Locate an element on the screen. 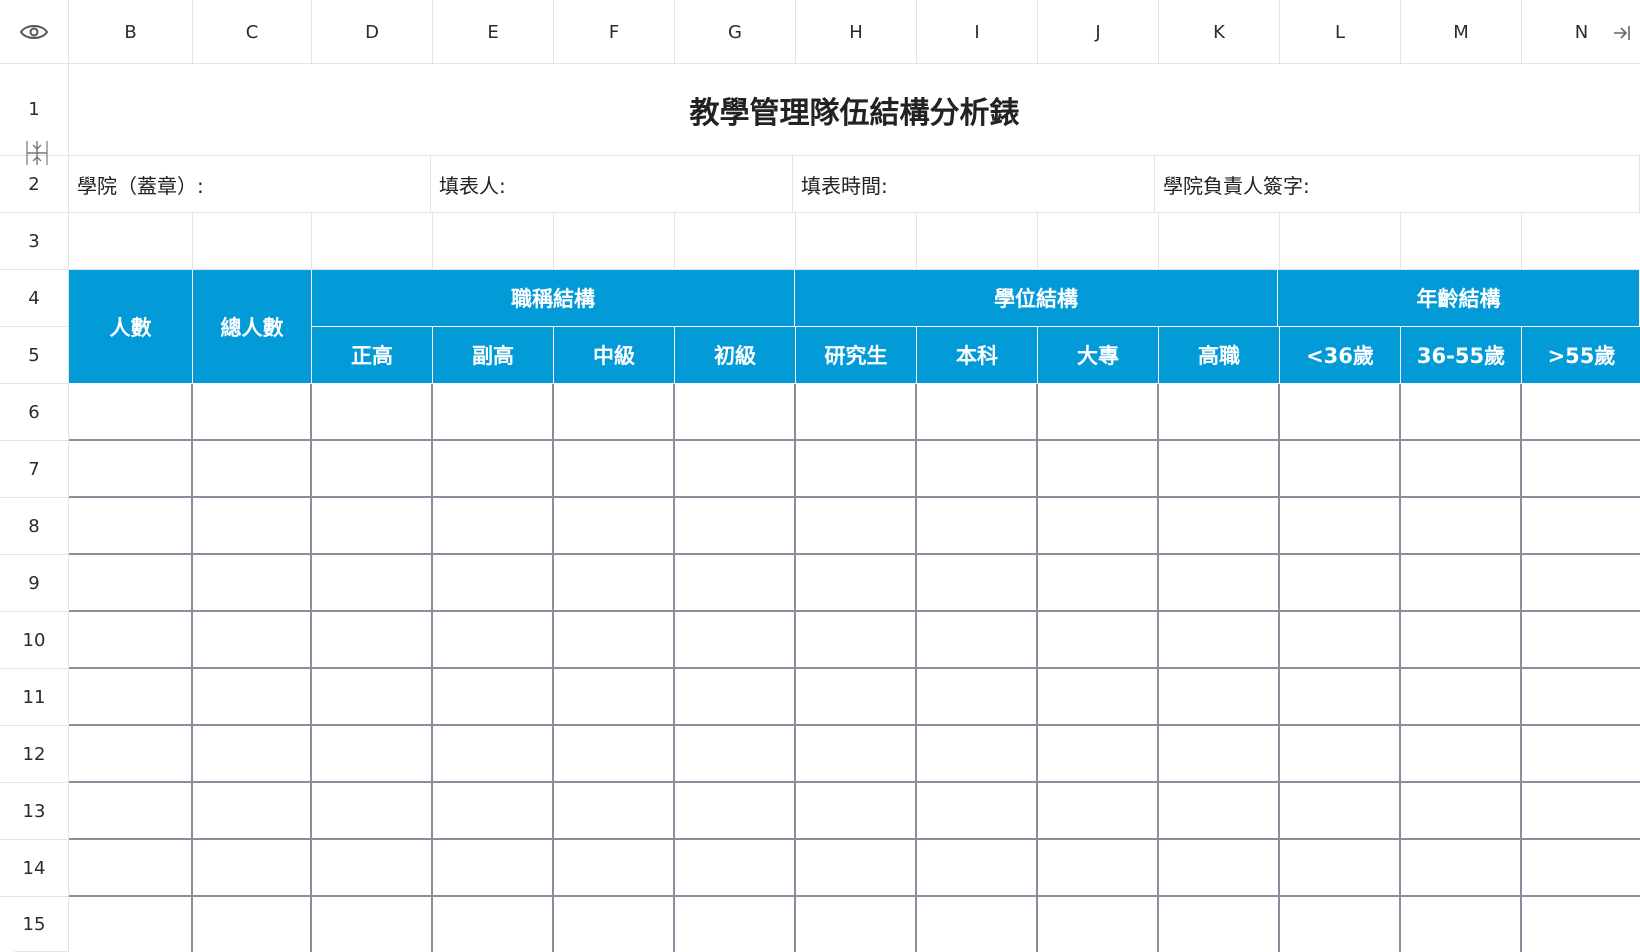 The image size is (1640, 952). college-stamp-field: 學院（蓋章）: is located at coordinates (250, 184).